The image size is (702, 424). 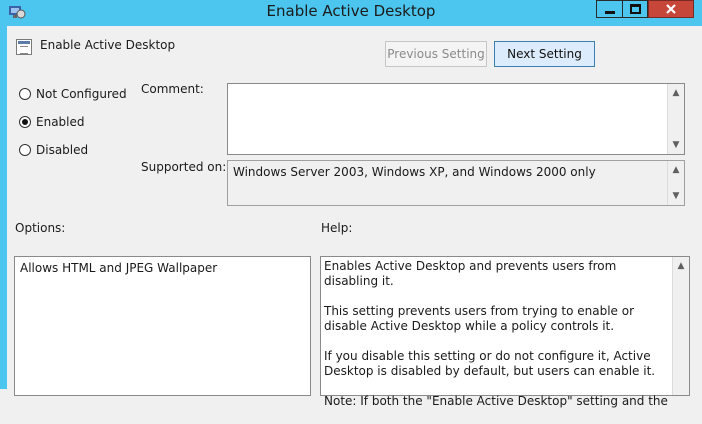 What do you see at coordinates (108, 45) in the screenshot?
I see `policy-name: Enable Active Desktop` at bounding box center [108, 45].